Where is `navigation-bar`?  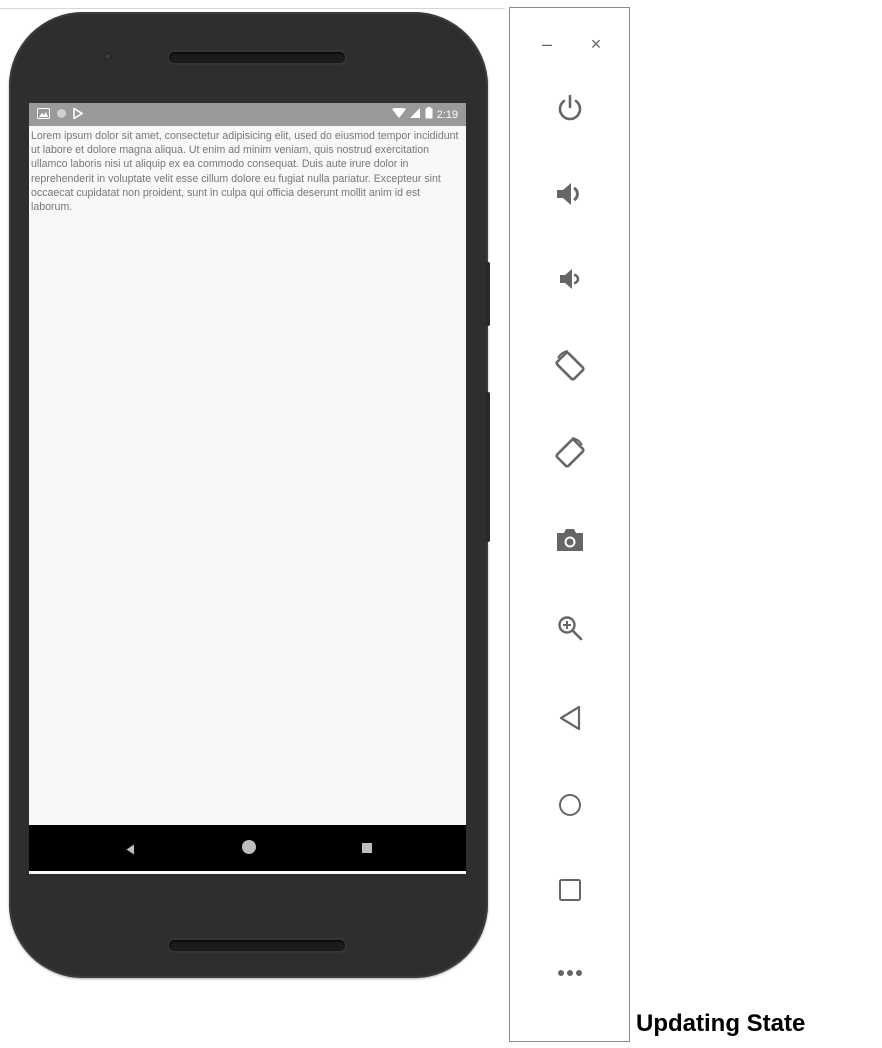 navigation-bar is located at coordinates (247, 848).